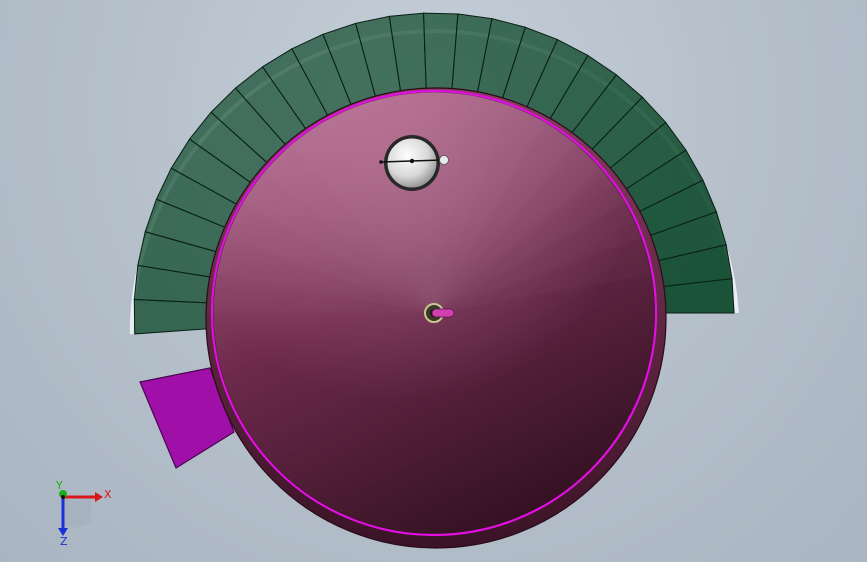 The height and width of the screenshot is (562, 867). Describe the element at coordinates (64, 541) in the screenshot. I see `z-axis-label: Z` at that location.